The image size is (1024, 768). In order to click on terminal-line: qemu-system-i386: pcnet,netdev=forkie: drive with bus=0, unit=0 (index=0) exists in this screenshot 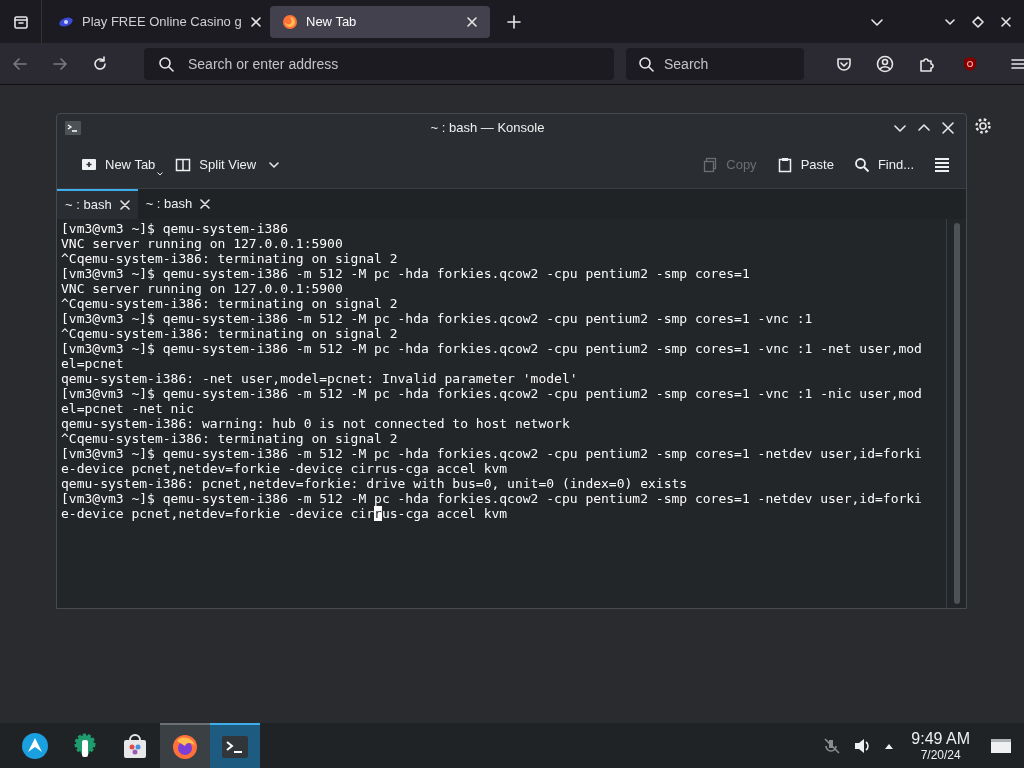, I will do `click(375, 483)`.